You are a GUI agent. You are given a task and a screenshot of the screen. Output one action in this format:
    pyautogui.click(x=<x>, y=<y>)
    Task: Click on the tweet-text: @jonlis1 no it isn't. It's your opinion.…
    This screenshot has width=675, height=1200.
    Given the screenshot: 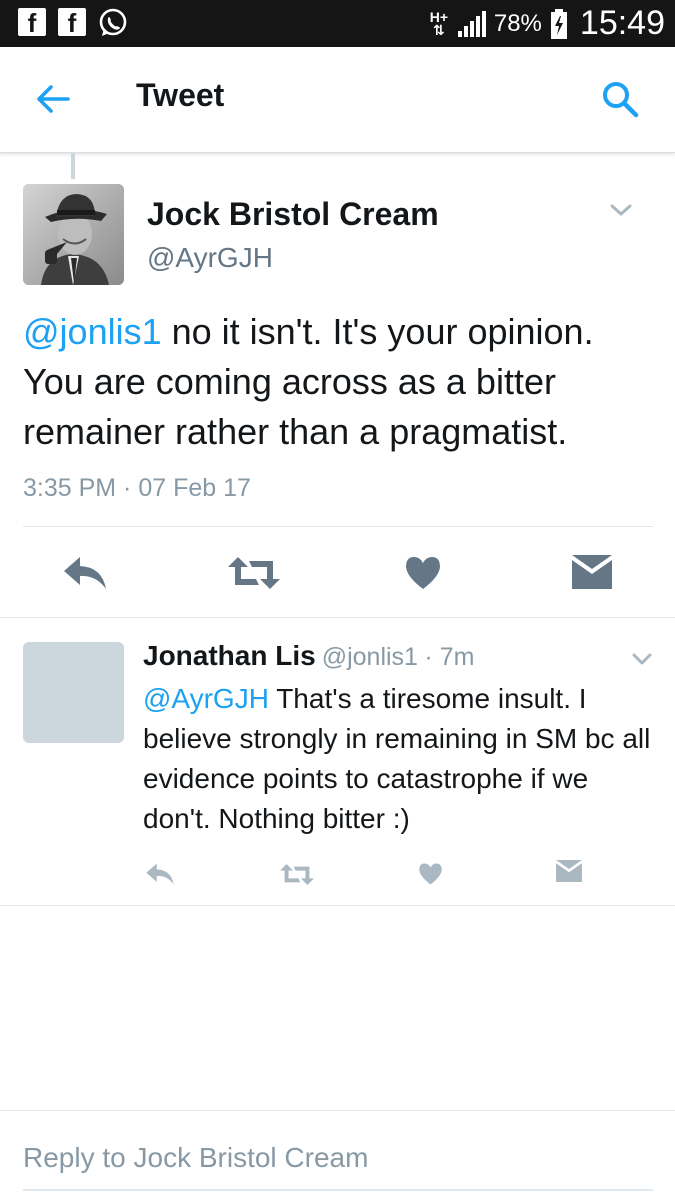 What is the action you would take?
    pyautogui.click(x=343, y=382)
    